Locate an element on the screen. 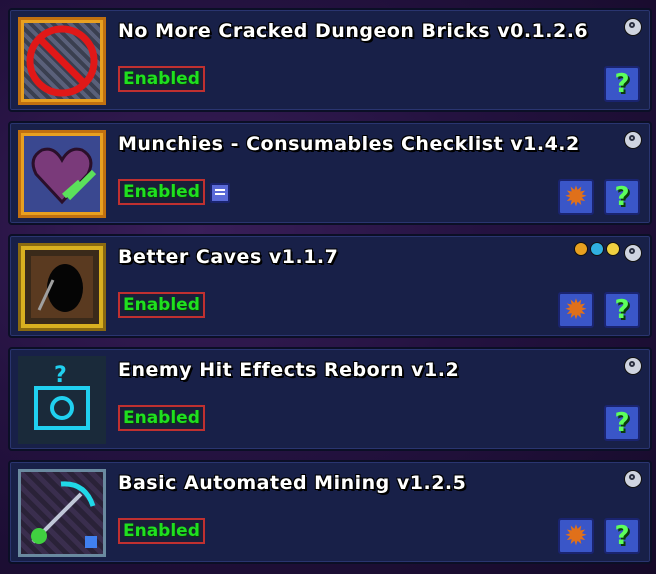 This screenshot has width=656, height=574. no-cracked-bricks-icon is located at coordinates (62, 61).